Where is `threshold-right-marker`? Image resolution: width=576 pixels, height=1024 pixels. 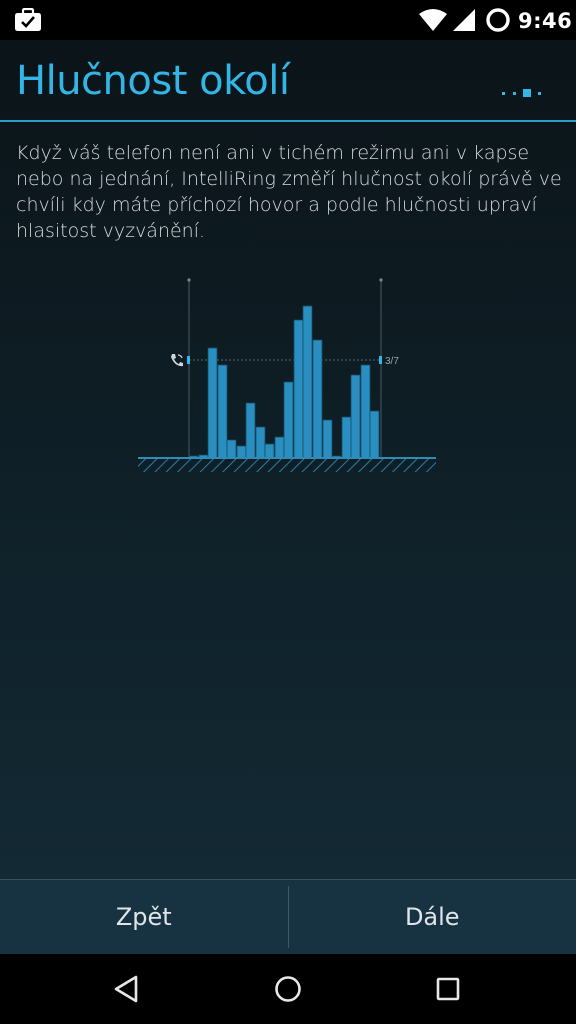 threshold-right-marker is located at coordinates (380, 360).